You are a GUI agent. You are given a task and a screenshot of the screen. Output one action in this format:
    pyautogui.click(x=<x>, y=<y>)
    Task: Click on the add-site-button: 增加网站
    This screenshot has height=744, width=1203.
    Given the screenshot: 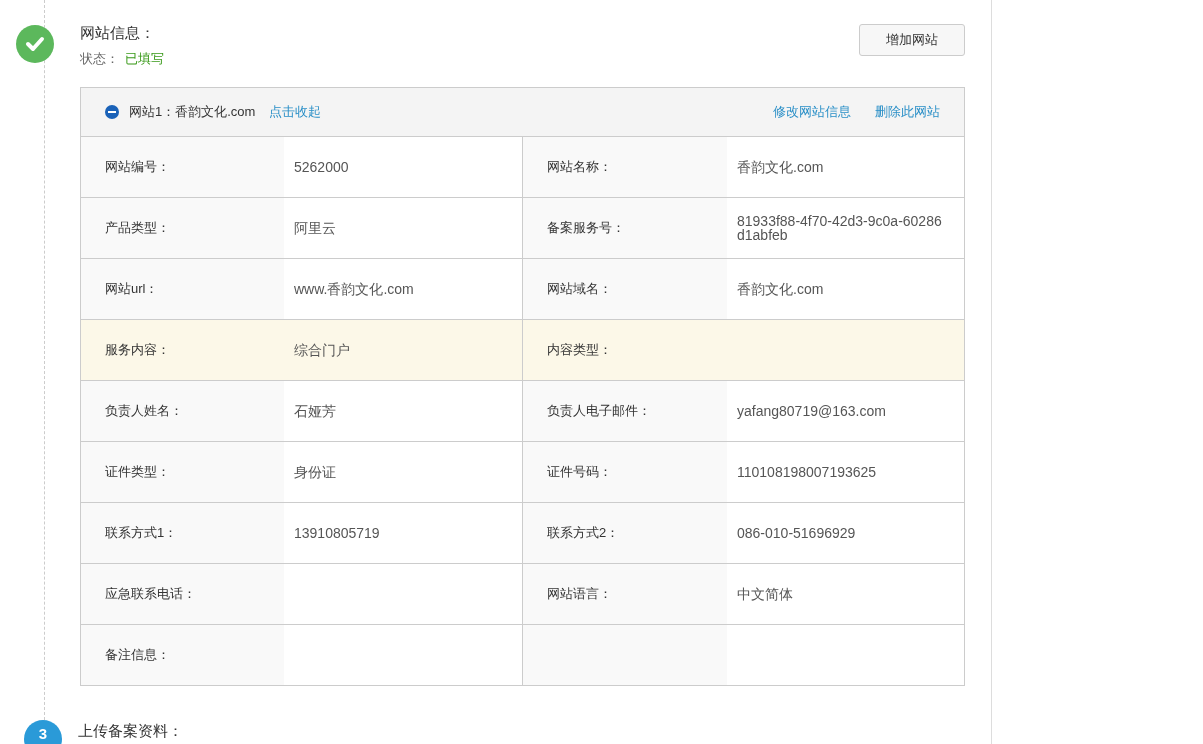 What is the action you would take?
    pyautogui.click(x=912, y=40)
    